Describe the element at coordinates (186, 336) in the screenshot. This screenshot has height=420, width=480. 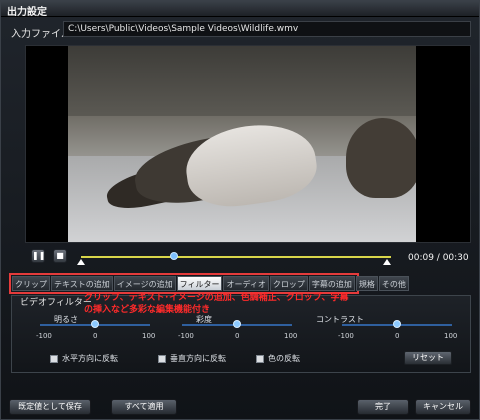
I see `saturation-min: -100` at that location.